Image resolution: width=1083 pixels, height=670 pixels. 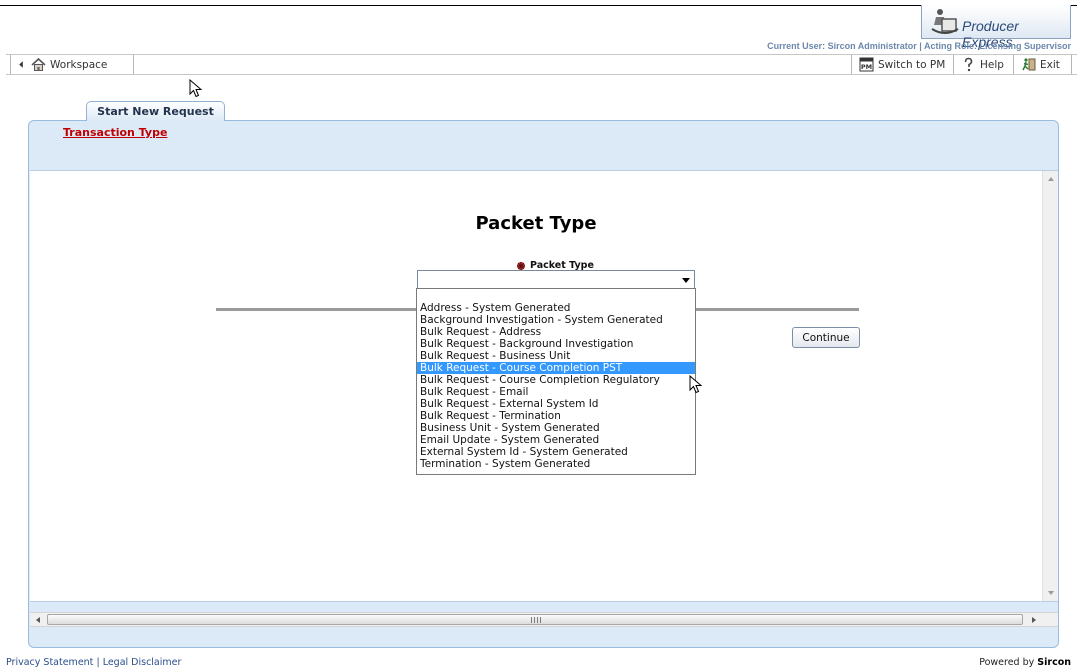 What do you see at coordinates (556, 368) in the screenshot?
I see `dropdown-option-highlighted: Bulk Request - Course Completion PST` at bounding box center [556, 368].